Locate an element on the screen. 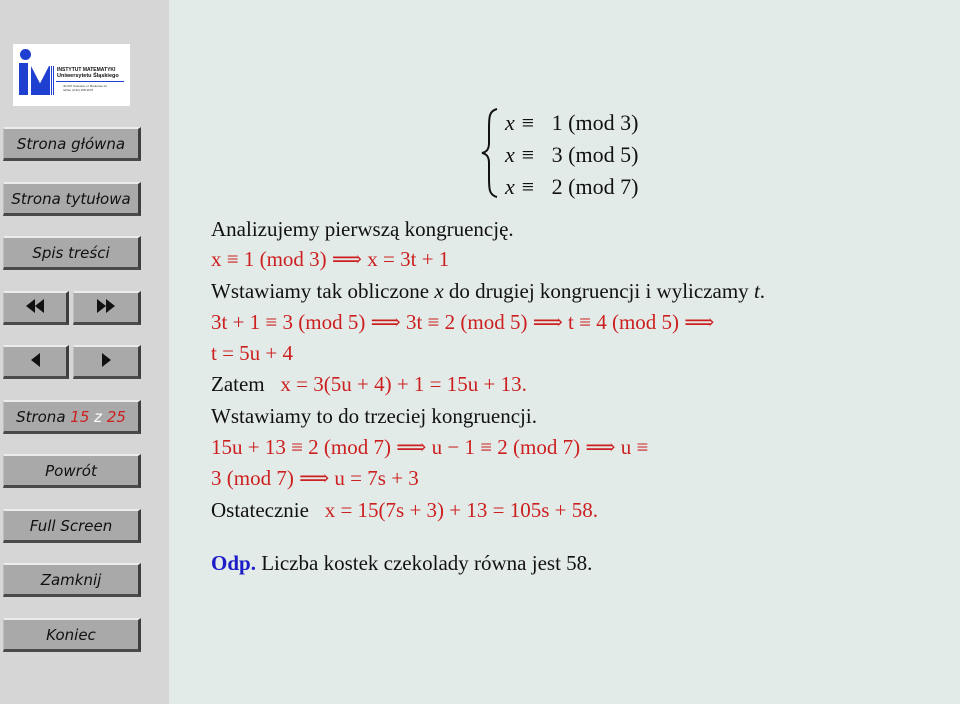  title-page-button: Strona tytułowa is located at coordinates (72, 199).